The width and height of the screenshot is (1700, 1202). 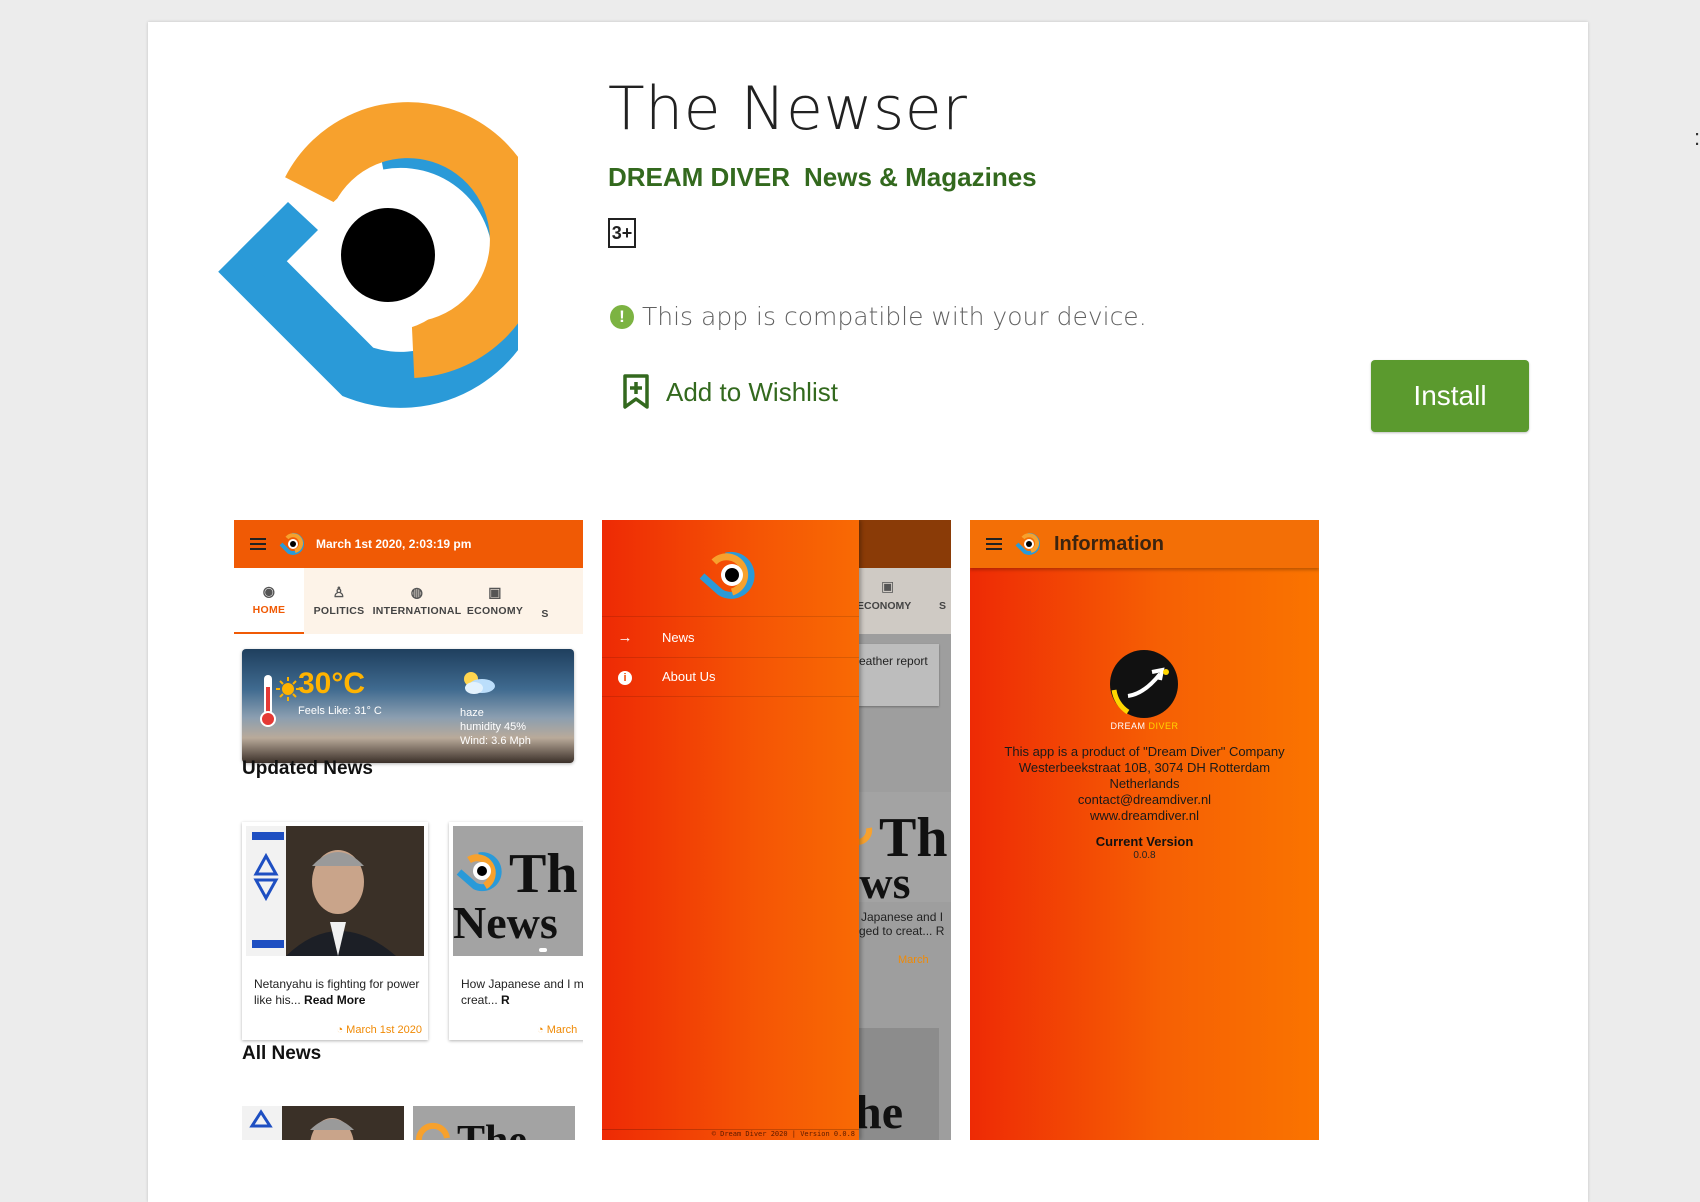 I want to click on news-date: ◔ March, so click(x=557, y=1030).